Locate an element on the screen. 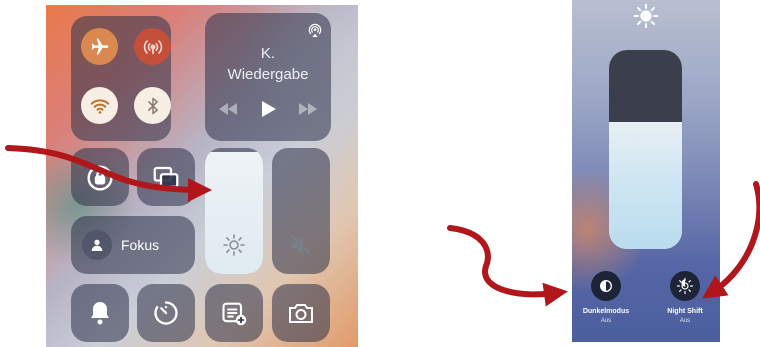  arrow-to-night-shift is located at coordinates (731, 240).